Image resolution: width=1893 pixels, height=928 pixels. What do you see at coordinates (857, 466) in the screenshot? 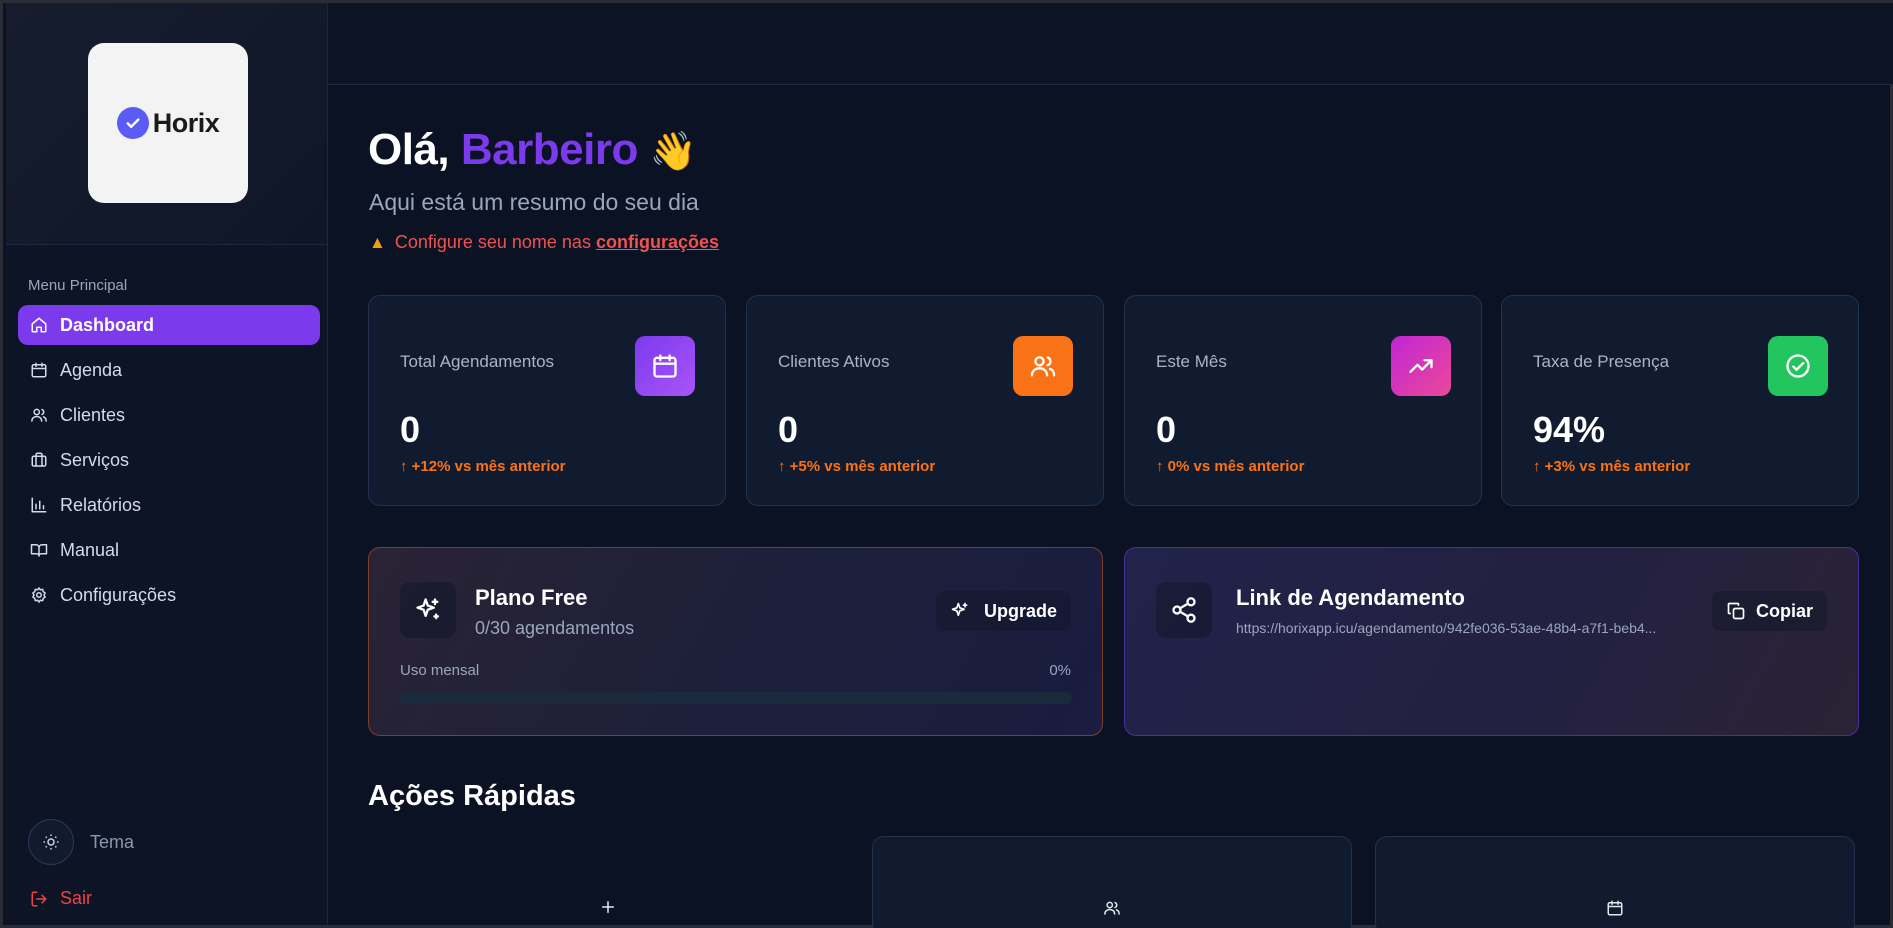
I see `stat-trend: ↑ +5% vs mês anterior` at bounding box center [857, 466].